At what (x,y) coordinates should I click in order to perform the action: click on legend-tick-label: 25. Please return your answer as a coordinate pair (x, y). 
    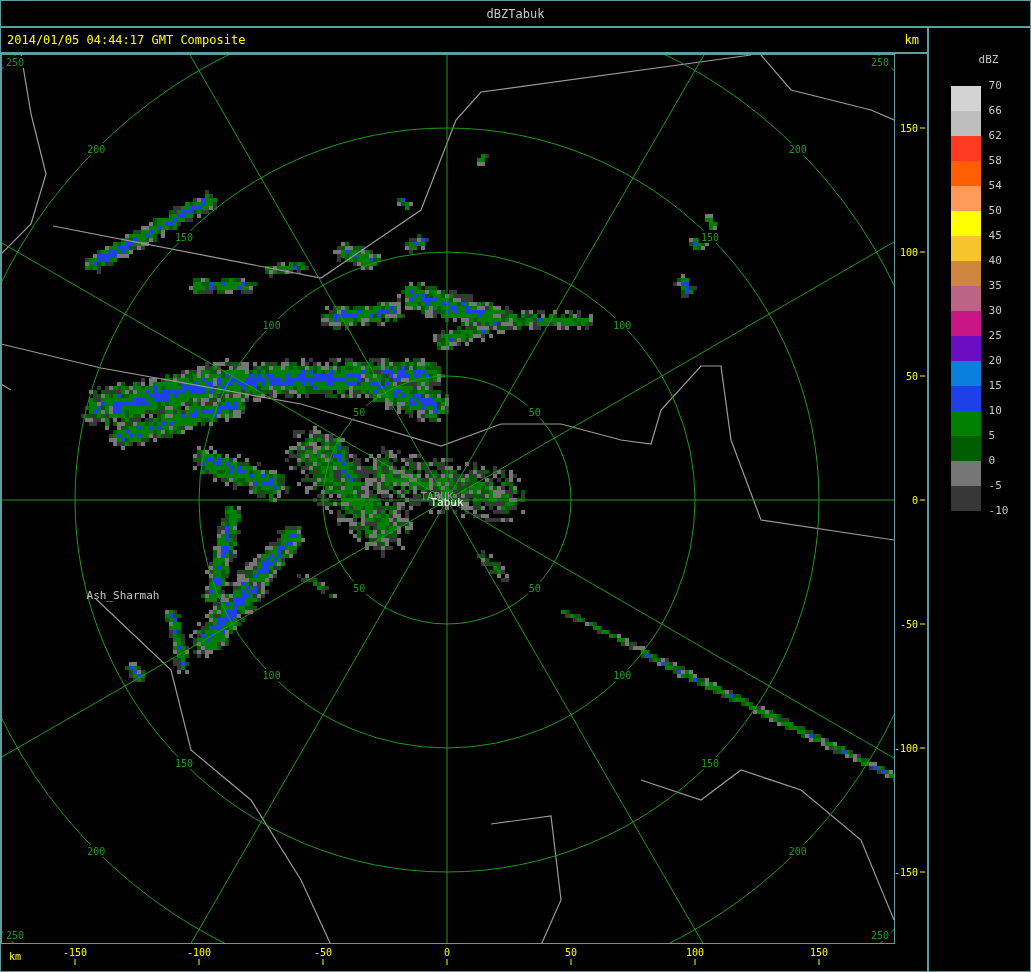
    Looking at the image, I should click on (995, 336).